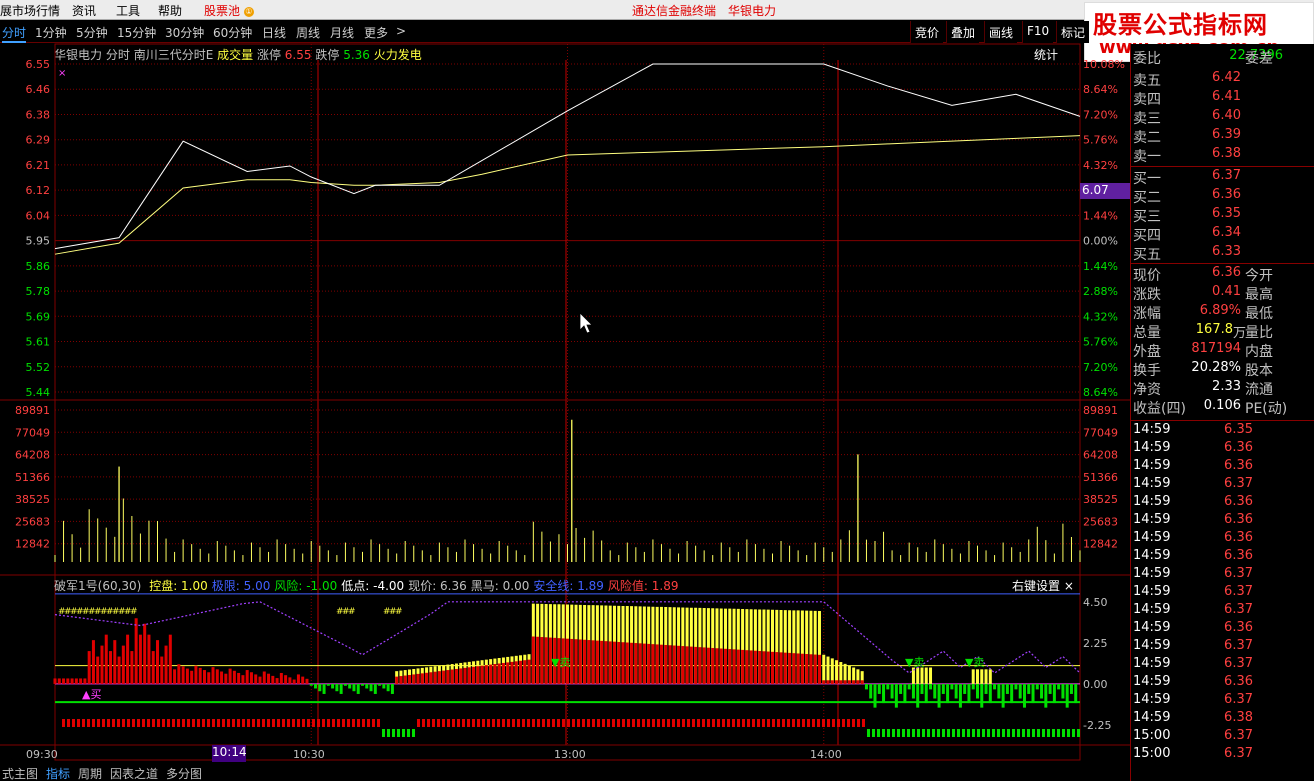 The height and width of the screenshot is (781, 1314). What do you see at coordinates (1043, 585) in the screenshot?
I see `indicator-settings: 右键设置 ×` at bounding box center [1043, 585].